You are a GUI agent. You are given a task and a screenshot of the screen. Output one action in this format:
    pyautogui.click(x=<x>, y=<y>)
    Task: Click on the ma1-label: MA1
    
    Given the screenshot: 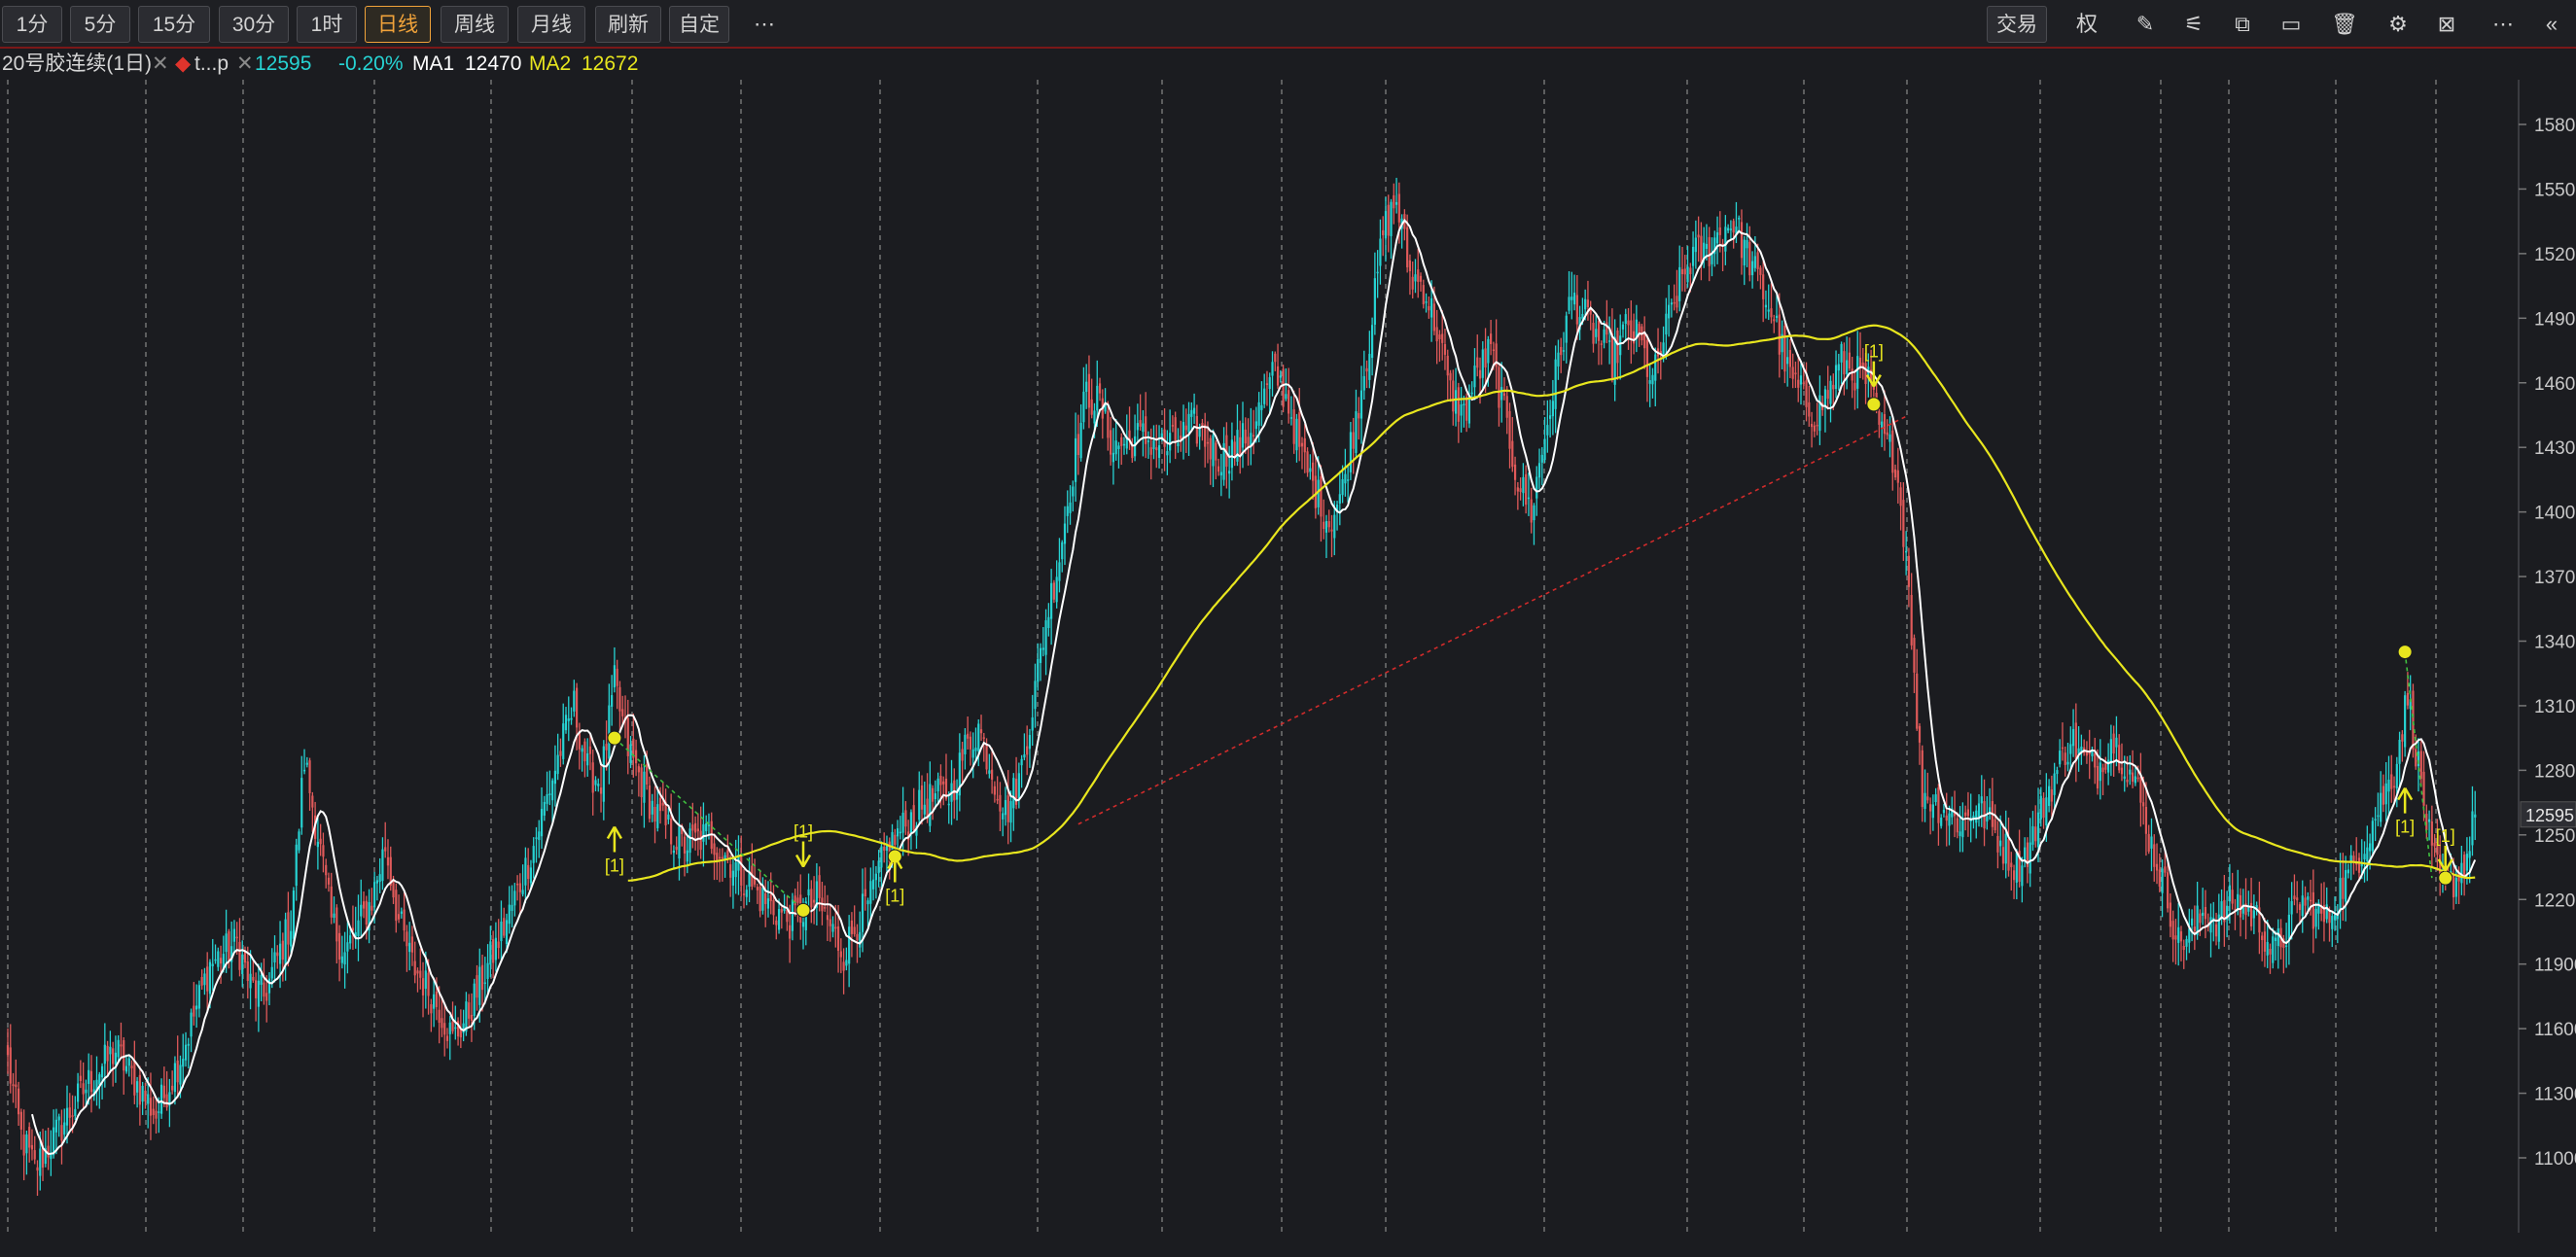 What is the action you would take?
    pyautogui.click(x=434, y=63)
    